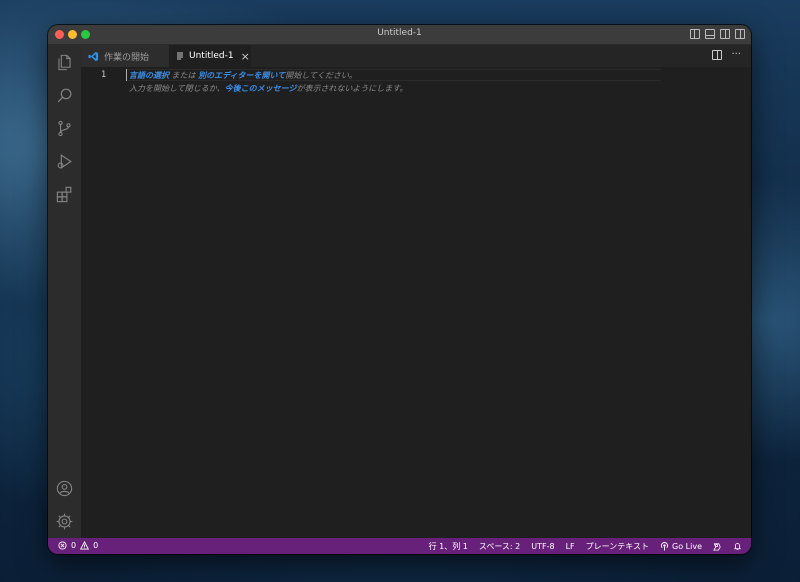  Describe the element at coordinates (64, 194) in the screenshot. I see `extensions-icon` at that location.